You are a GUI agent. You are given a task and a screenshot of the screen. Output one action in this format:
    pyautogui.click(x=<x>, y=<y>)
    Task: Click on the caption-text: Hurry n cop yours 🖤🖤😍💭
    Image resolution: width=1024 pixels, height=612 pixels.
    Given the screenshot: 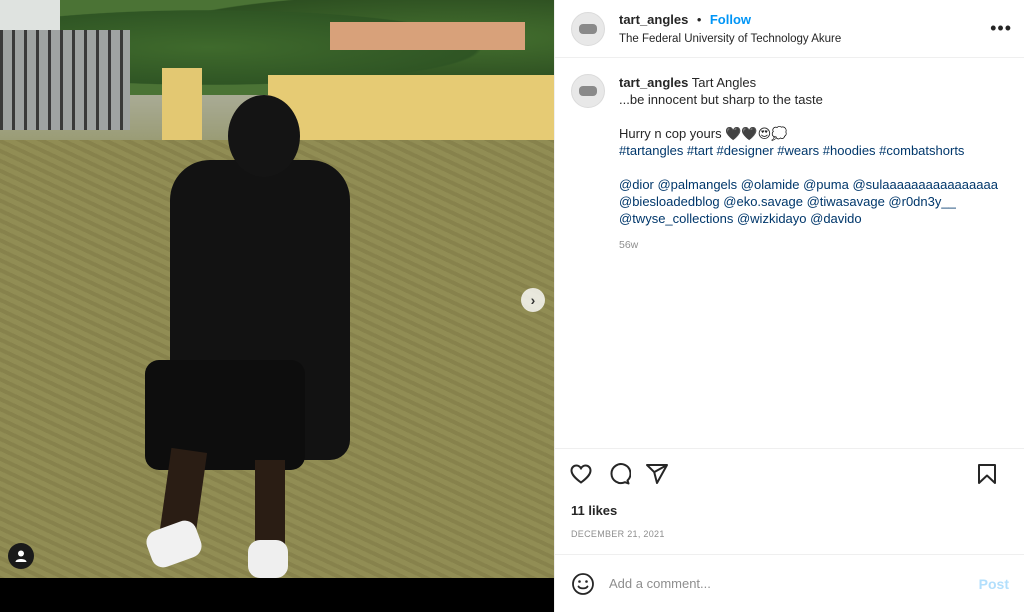 What is the action you would take?
    pyautogui.click(x=703, y=133)
    